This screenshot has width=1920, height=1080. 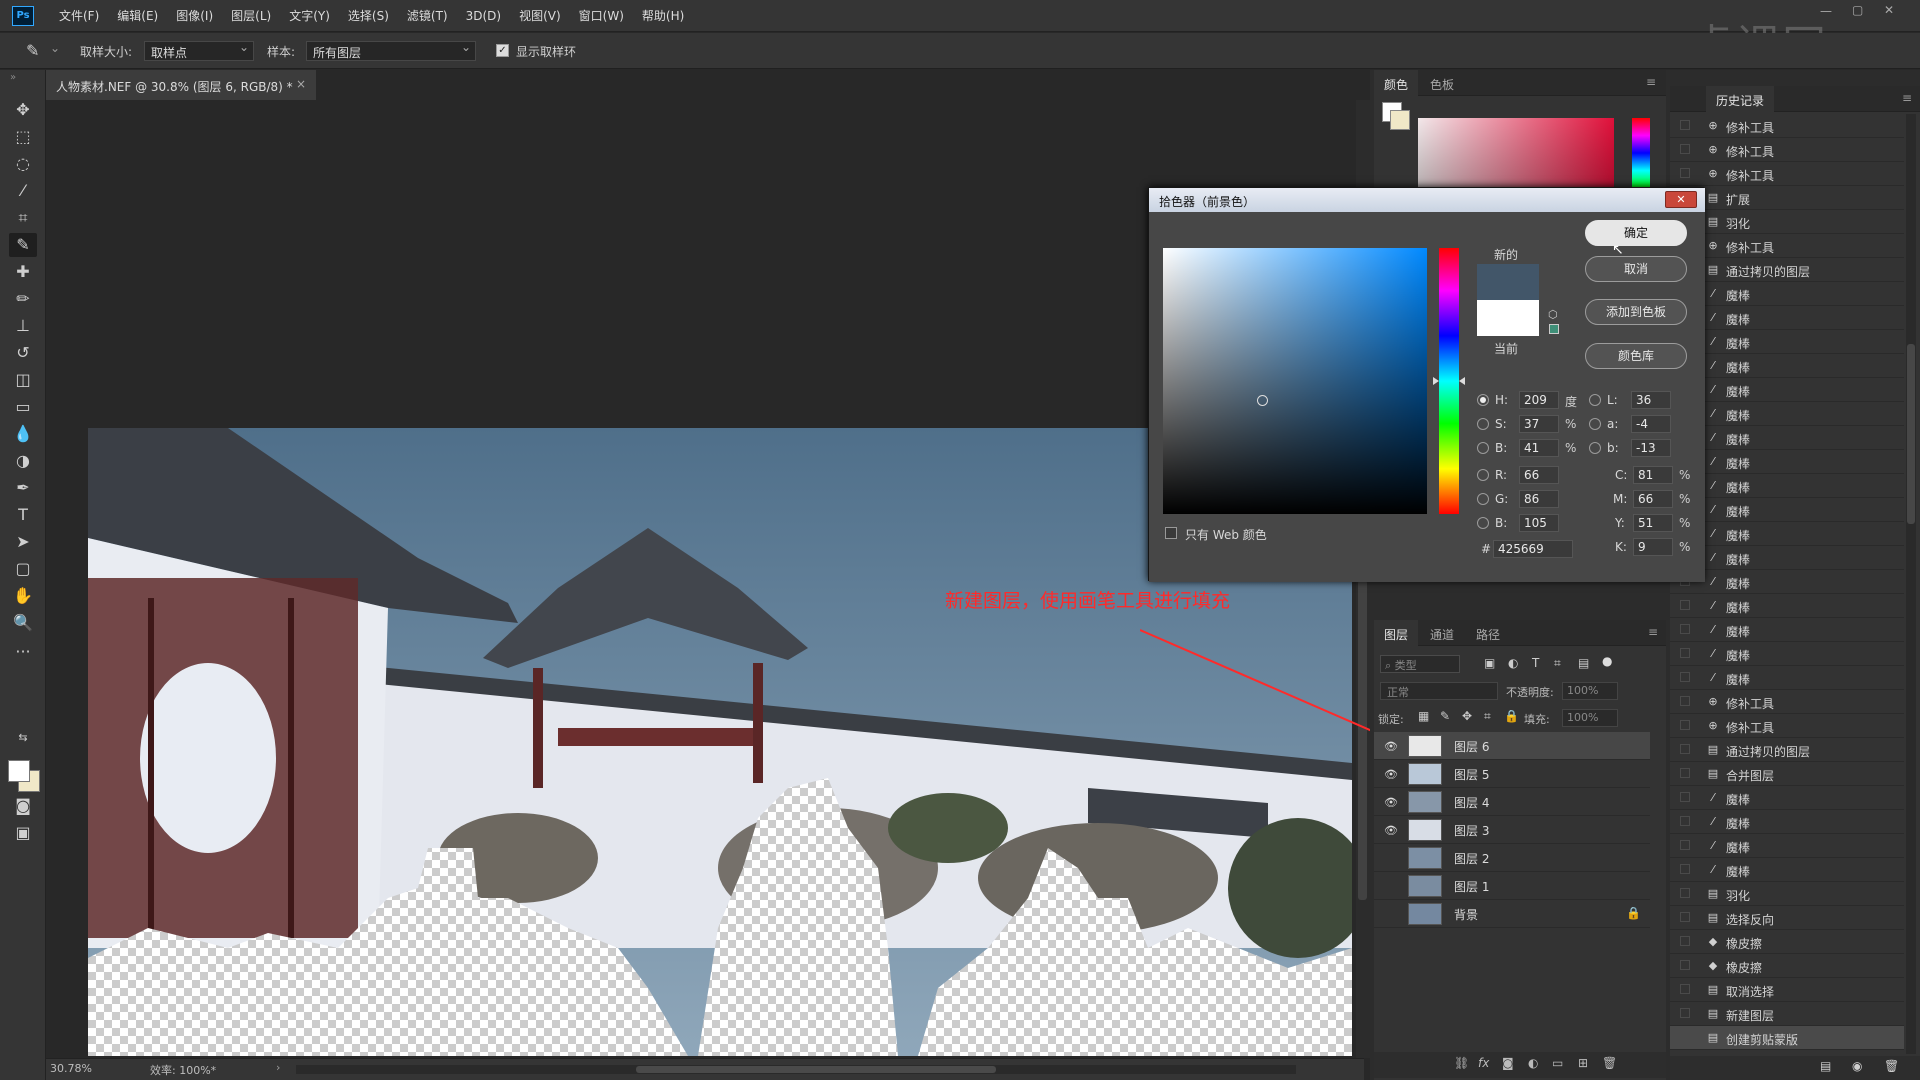 What do you see at coordinates (55, 48) in the screenshot?
I see `tool-preset-chevron-icon: ⌄` at bounding box center [55, 48].